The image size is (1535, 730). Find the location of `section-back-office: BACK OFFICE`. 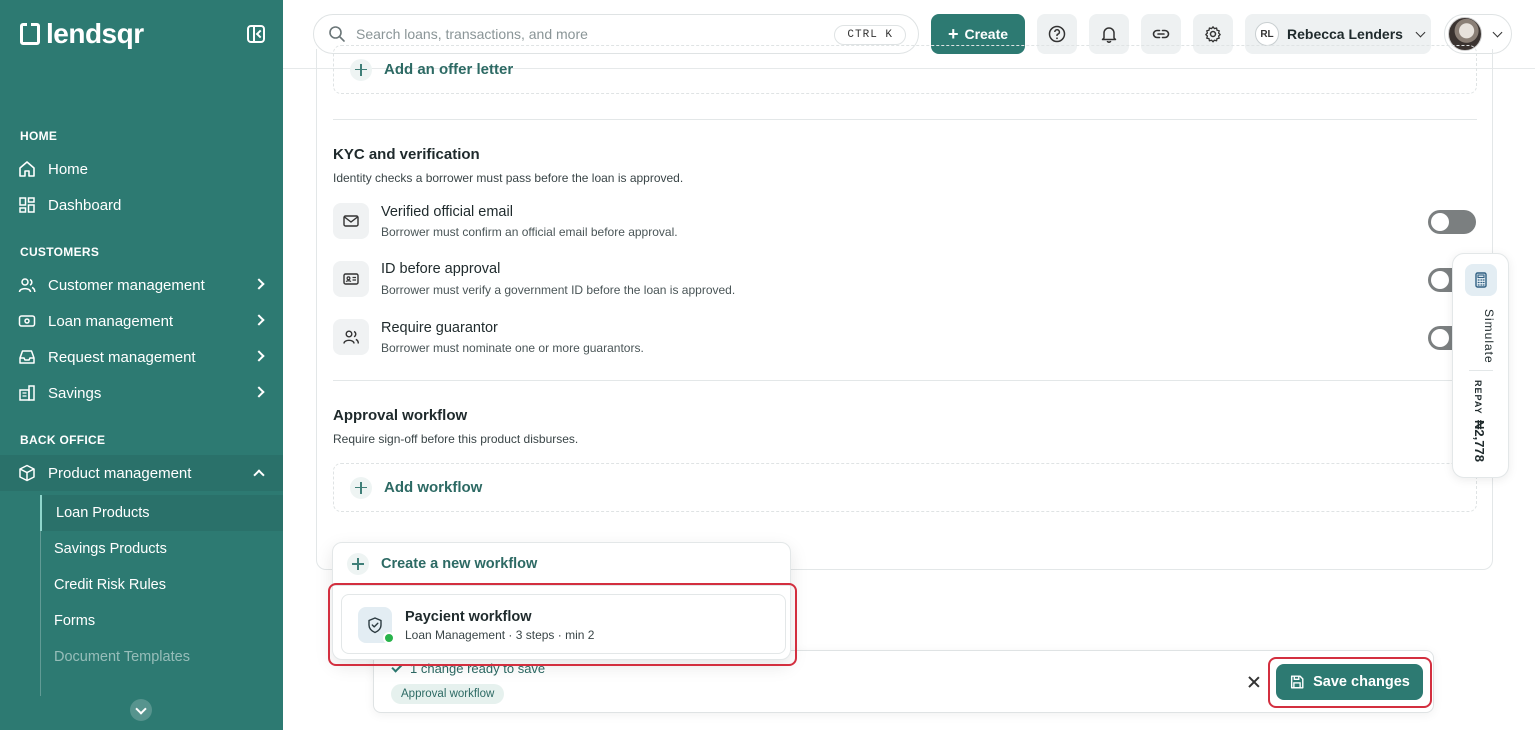

section-back-office: BACK OFFICE is located at coordinates (63, 440).